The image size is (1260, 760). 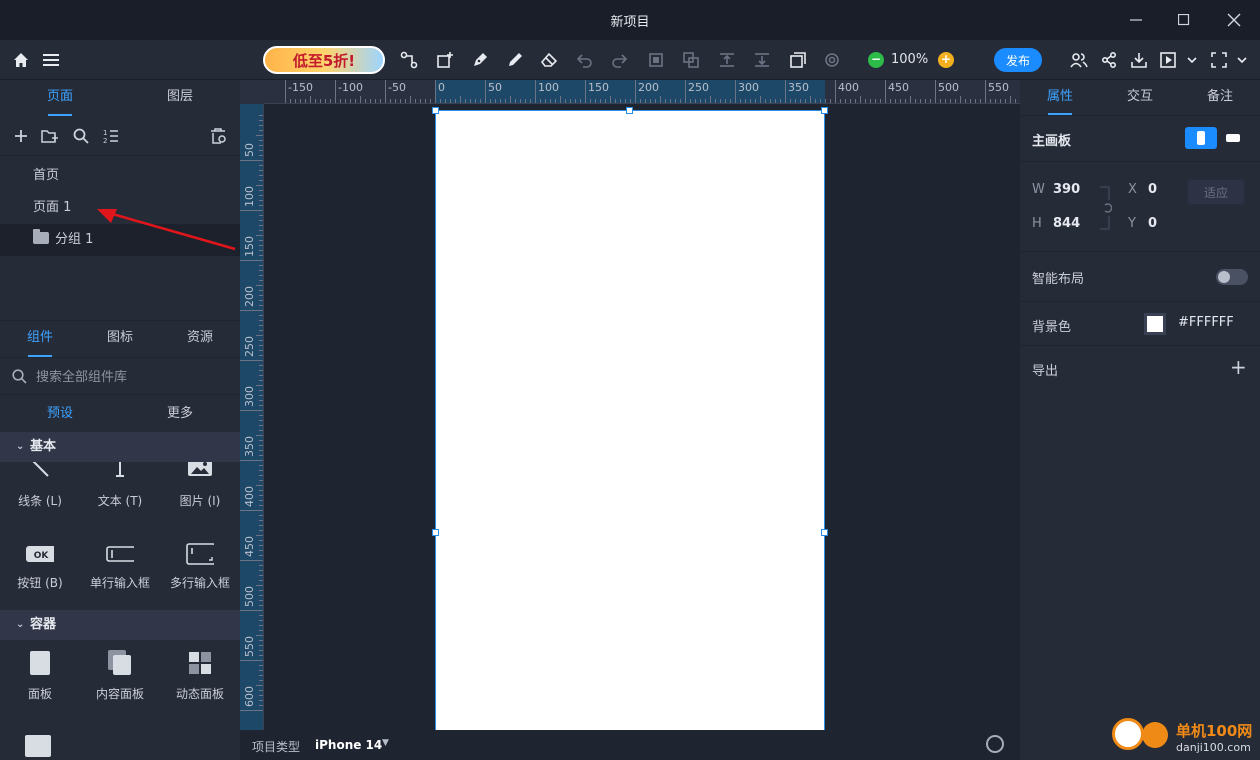 I want to click on trash-icon, so click(x=218, y=136).